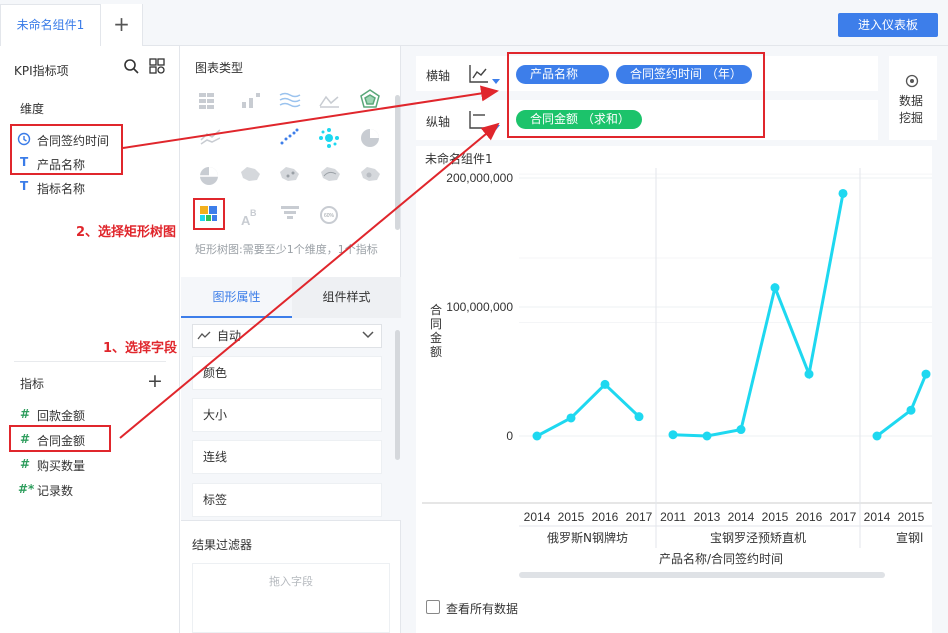 Image resolution: width=948 pixels, height=633 pixels. I want to click on show-all-checkbox, so click(433, 607).